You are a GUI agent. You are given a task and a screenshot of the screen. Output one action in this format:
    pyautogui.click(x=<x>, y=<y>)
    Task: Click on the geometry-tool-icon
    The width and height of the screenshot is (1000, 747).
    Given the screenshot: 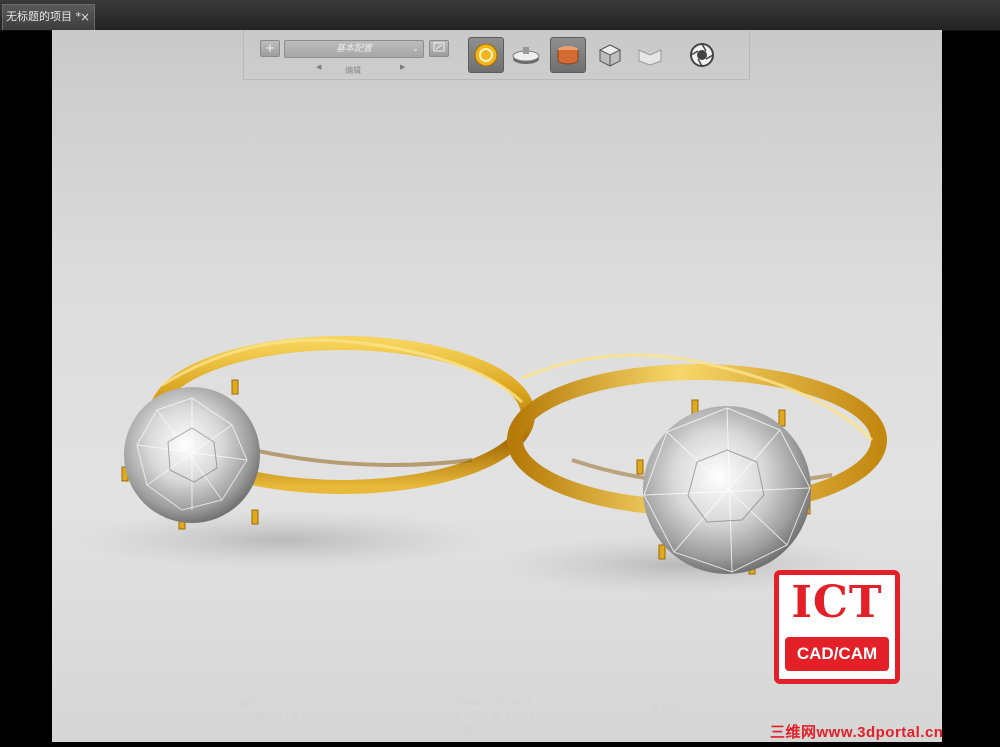 What is the action you would take?
    pyautogui.click(x=610, y=55)
    